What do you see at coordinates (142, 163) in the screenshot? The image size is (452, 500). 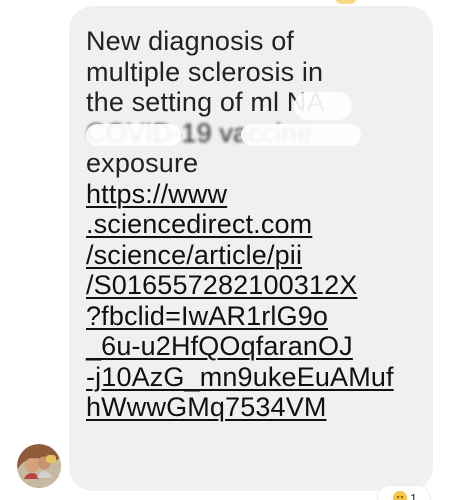 I see `message-line-5: exposure` at bounding box center [142, 163].